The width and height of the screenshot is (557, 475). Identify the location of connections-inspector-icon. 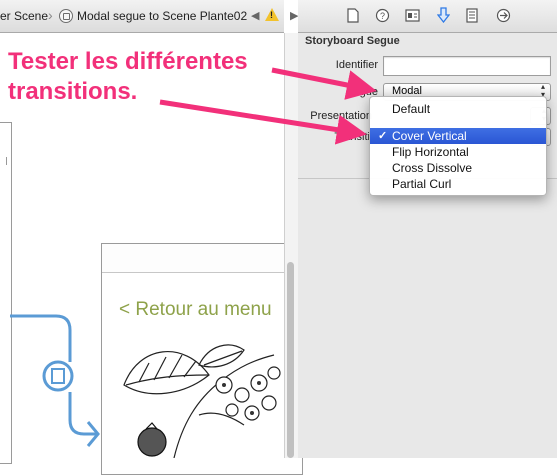
(503, 15).